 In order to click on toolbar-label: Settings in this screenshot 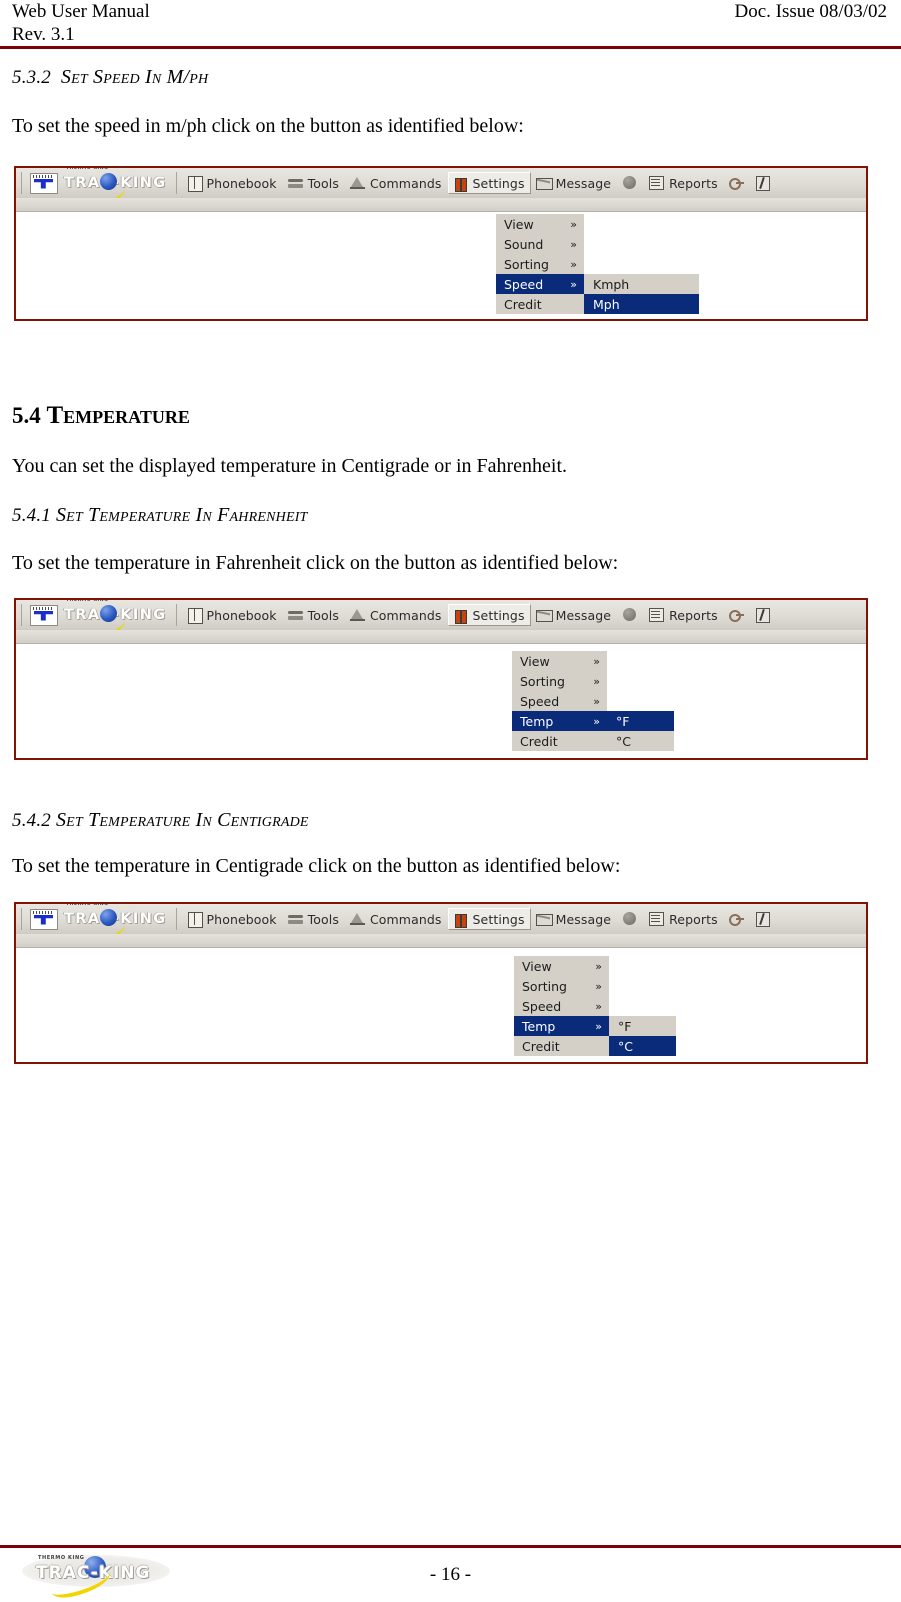, I will do `click(498, 615)`.